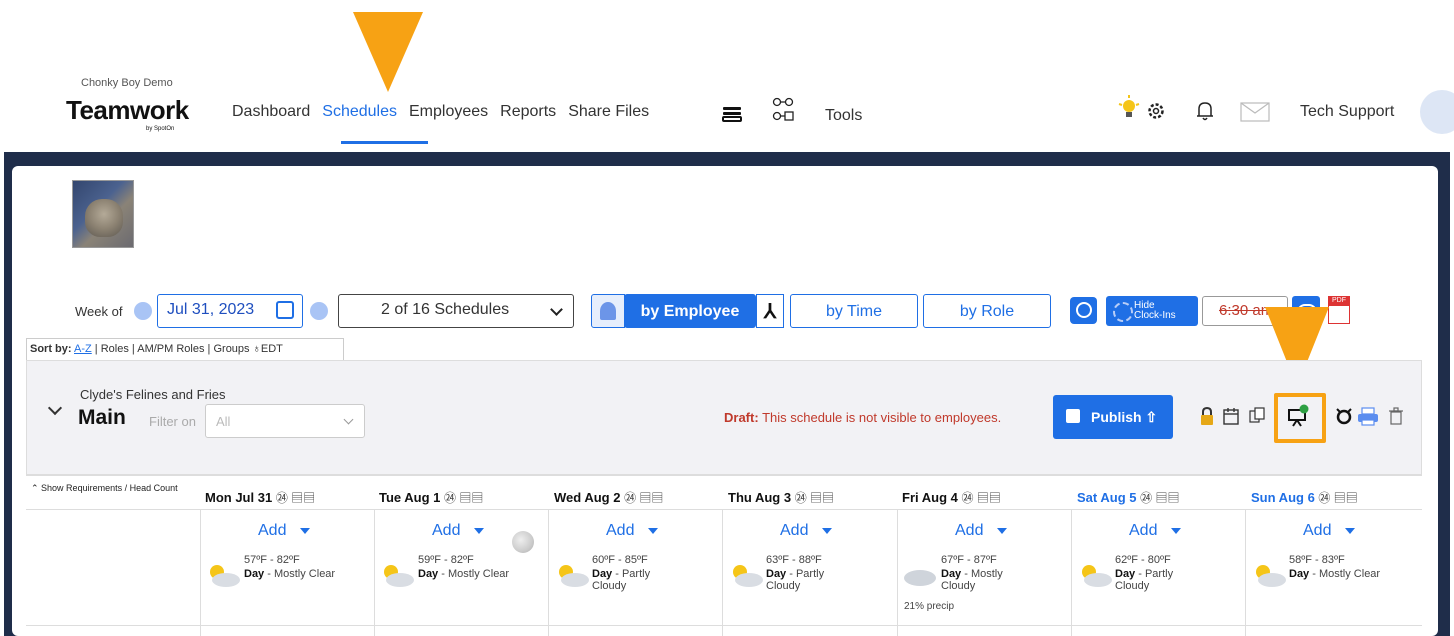 Image resolution: width=1454 pixels, height=636 pixels. Describe the element at coordinates (1300, 418) in the screenshot. I see `highlight-box` at that location.